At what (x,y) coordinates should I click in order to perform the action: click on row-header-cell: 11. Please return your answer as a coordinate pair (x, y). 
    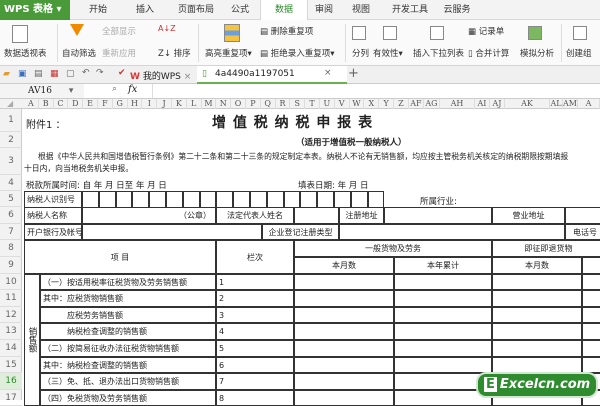
    Looking at the image, I should click on (11, 298).